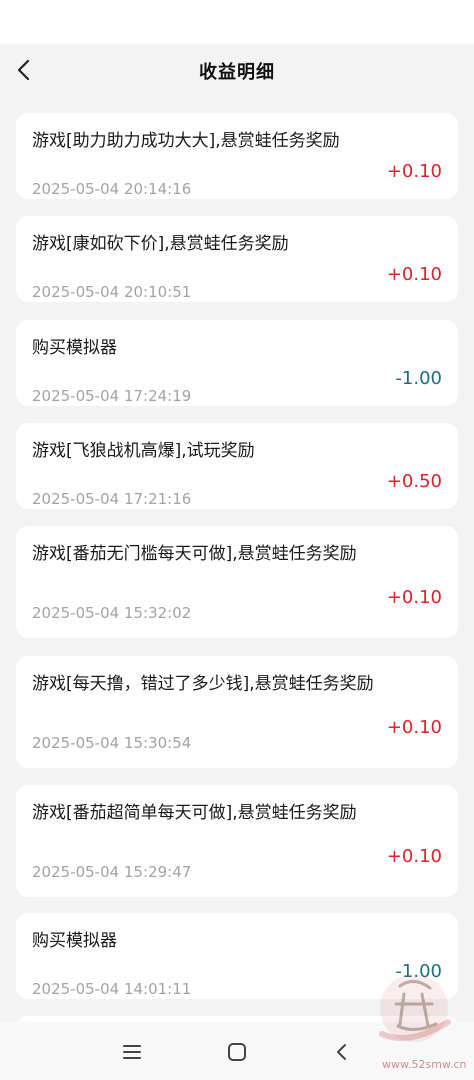 Image resolution: width=474 pixels, height=1080 pixels. Describe the element at coordinates (203, 684) in the screenshot. I see `record-title: 游戏[每天撸，错过了多少钱],悬赏蛙任务奖励` at that location.